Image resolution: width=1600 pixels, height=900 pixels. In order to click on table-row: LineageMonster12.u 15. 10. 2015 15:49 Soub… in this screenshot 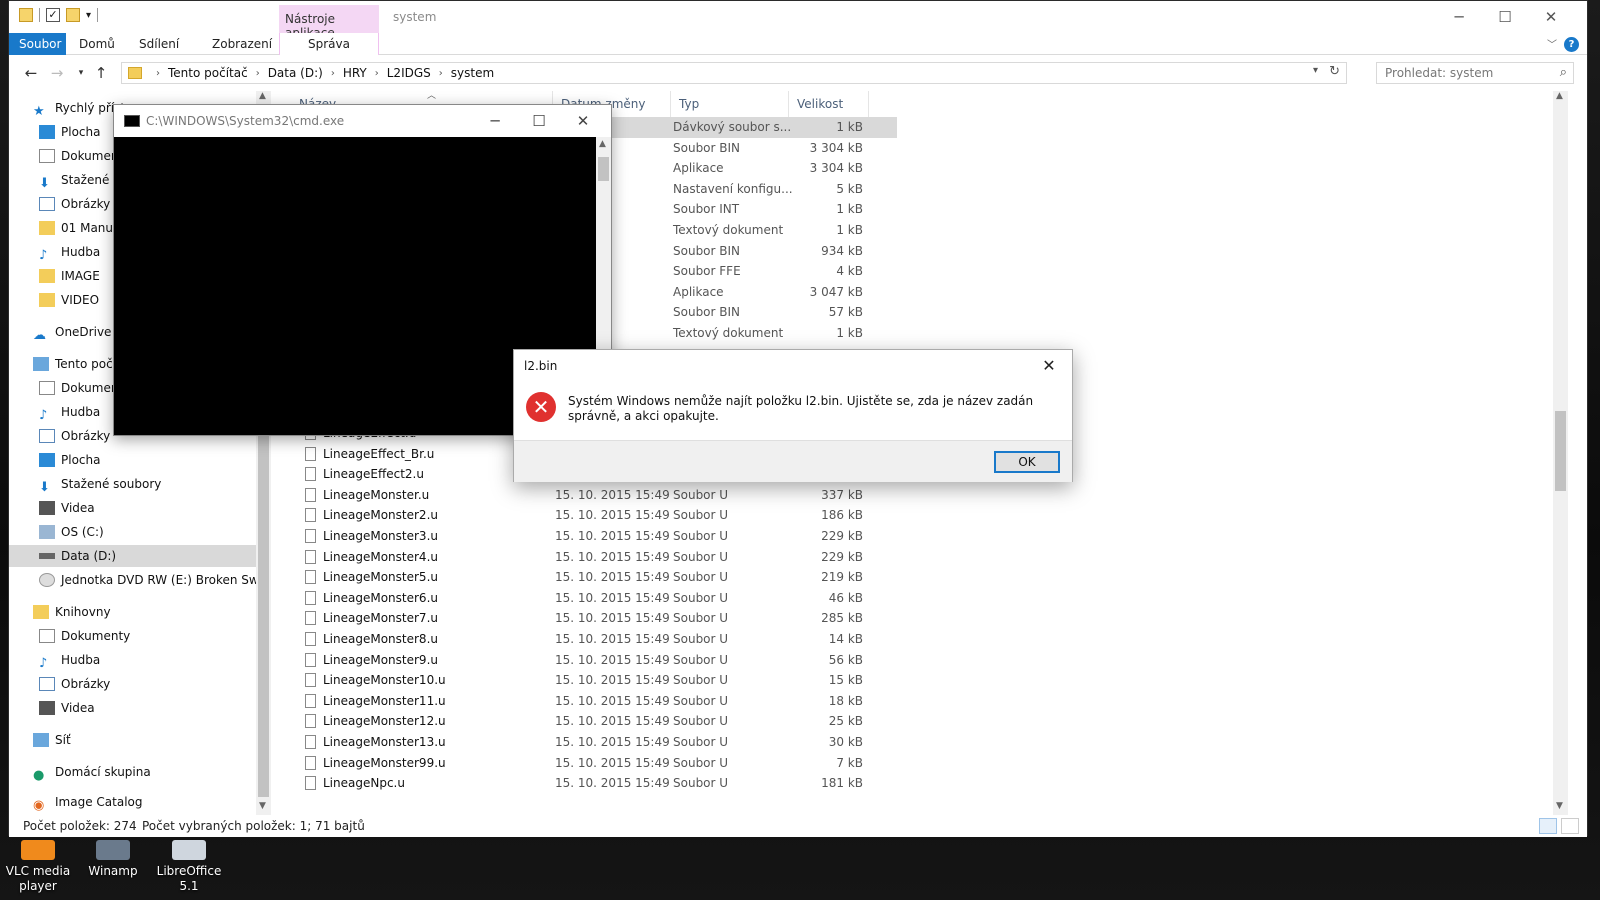, I will do `click(597, 721)`.